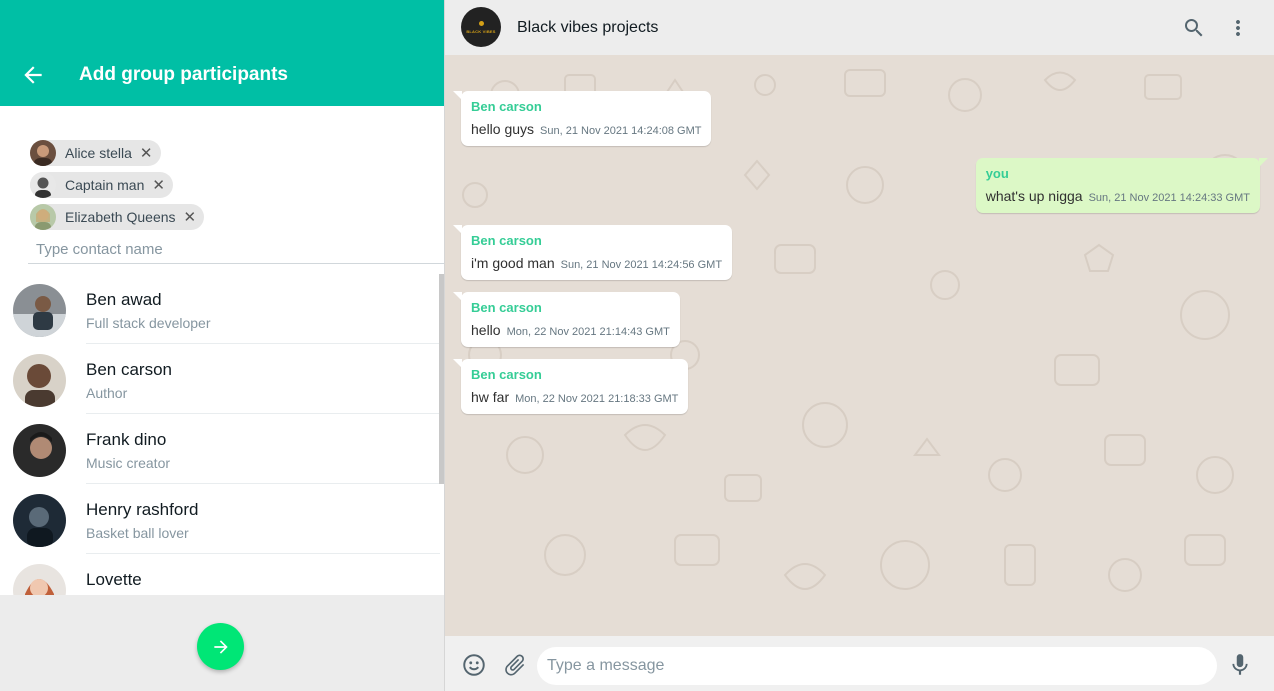 This screenshot has height=691, width=1274. I want to click on list-item: Ben carson Author, so click(220, 379).